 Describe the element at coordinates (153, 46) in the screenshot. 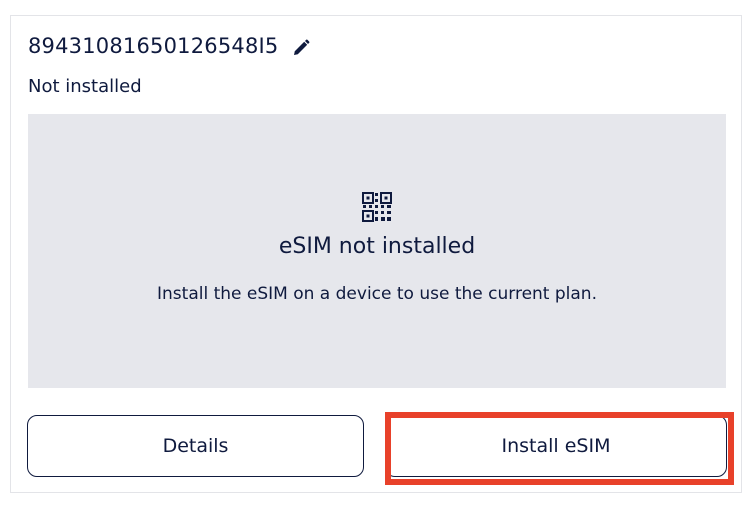

I see `iccid-number: 89431081650126548I5` at that location.